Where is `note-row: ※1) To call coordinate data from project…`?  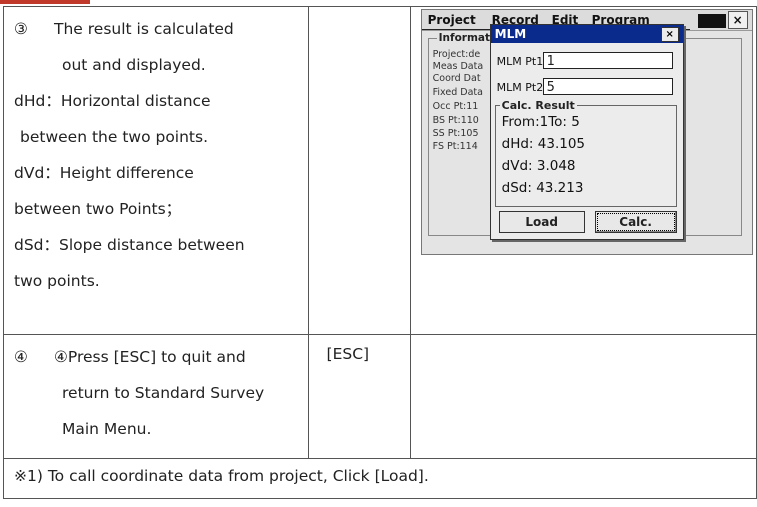 note-row: ※1) To call coordinate data from project… is located at coordinates (380, 478).